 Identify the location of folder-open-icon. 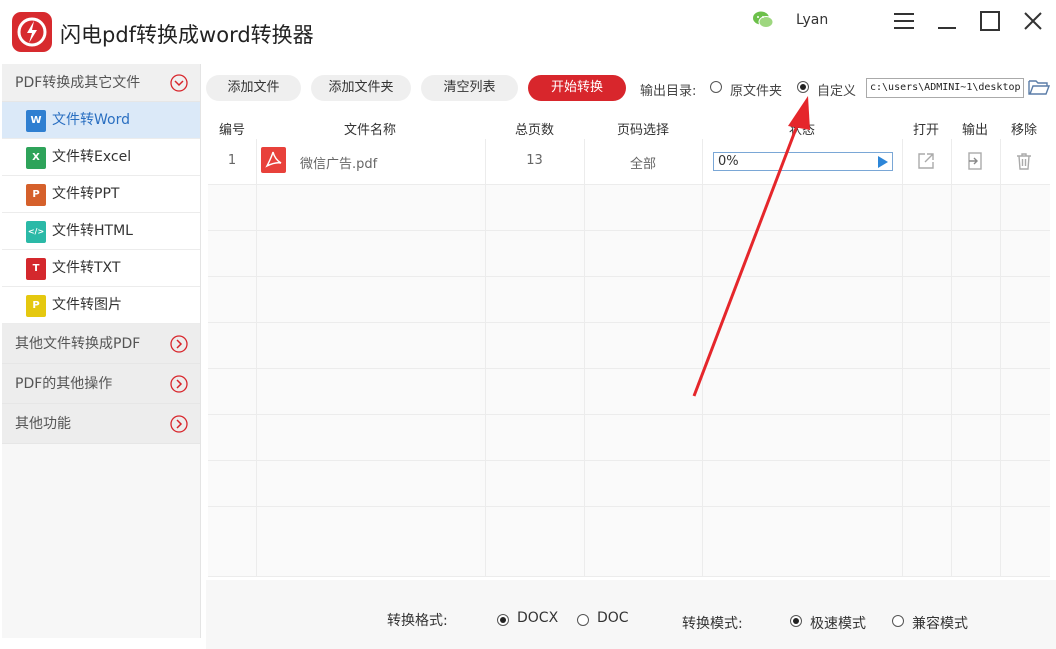
(1039, 87).